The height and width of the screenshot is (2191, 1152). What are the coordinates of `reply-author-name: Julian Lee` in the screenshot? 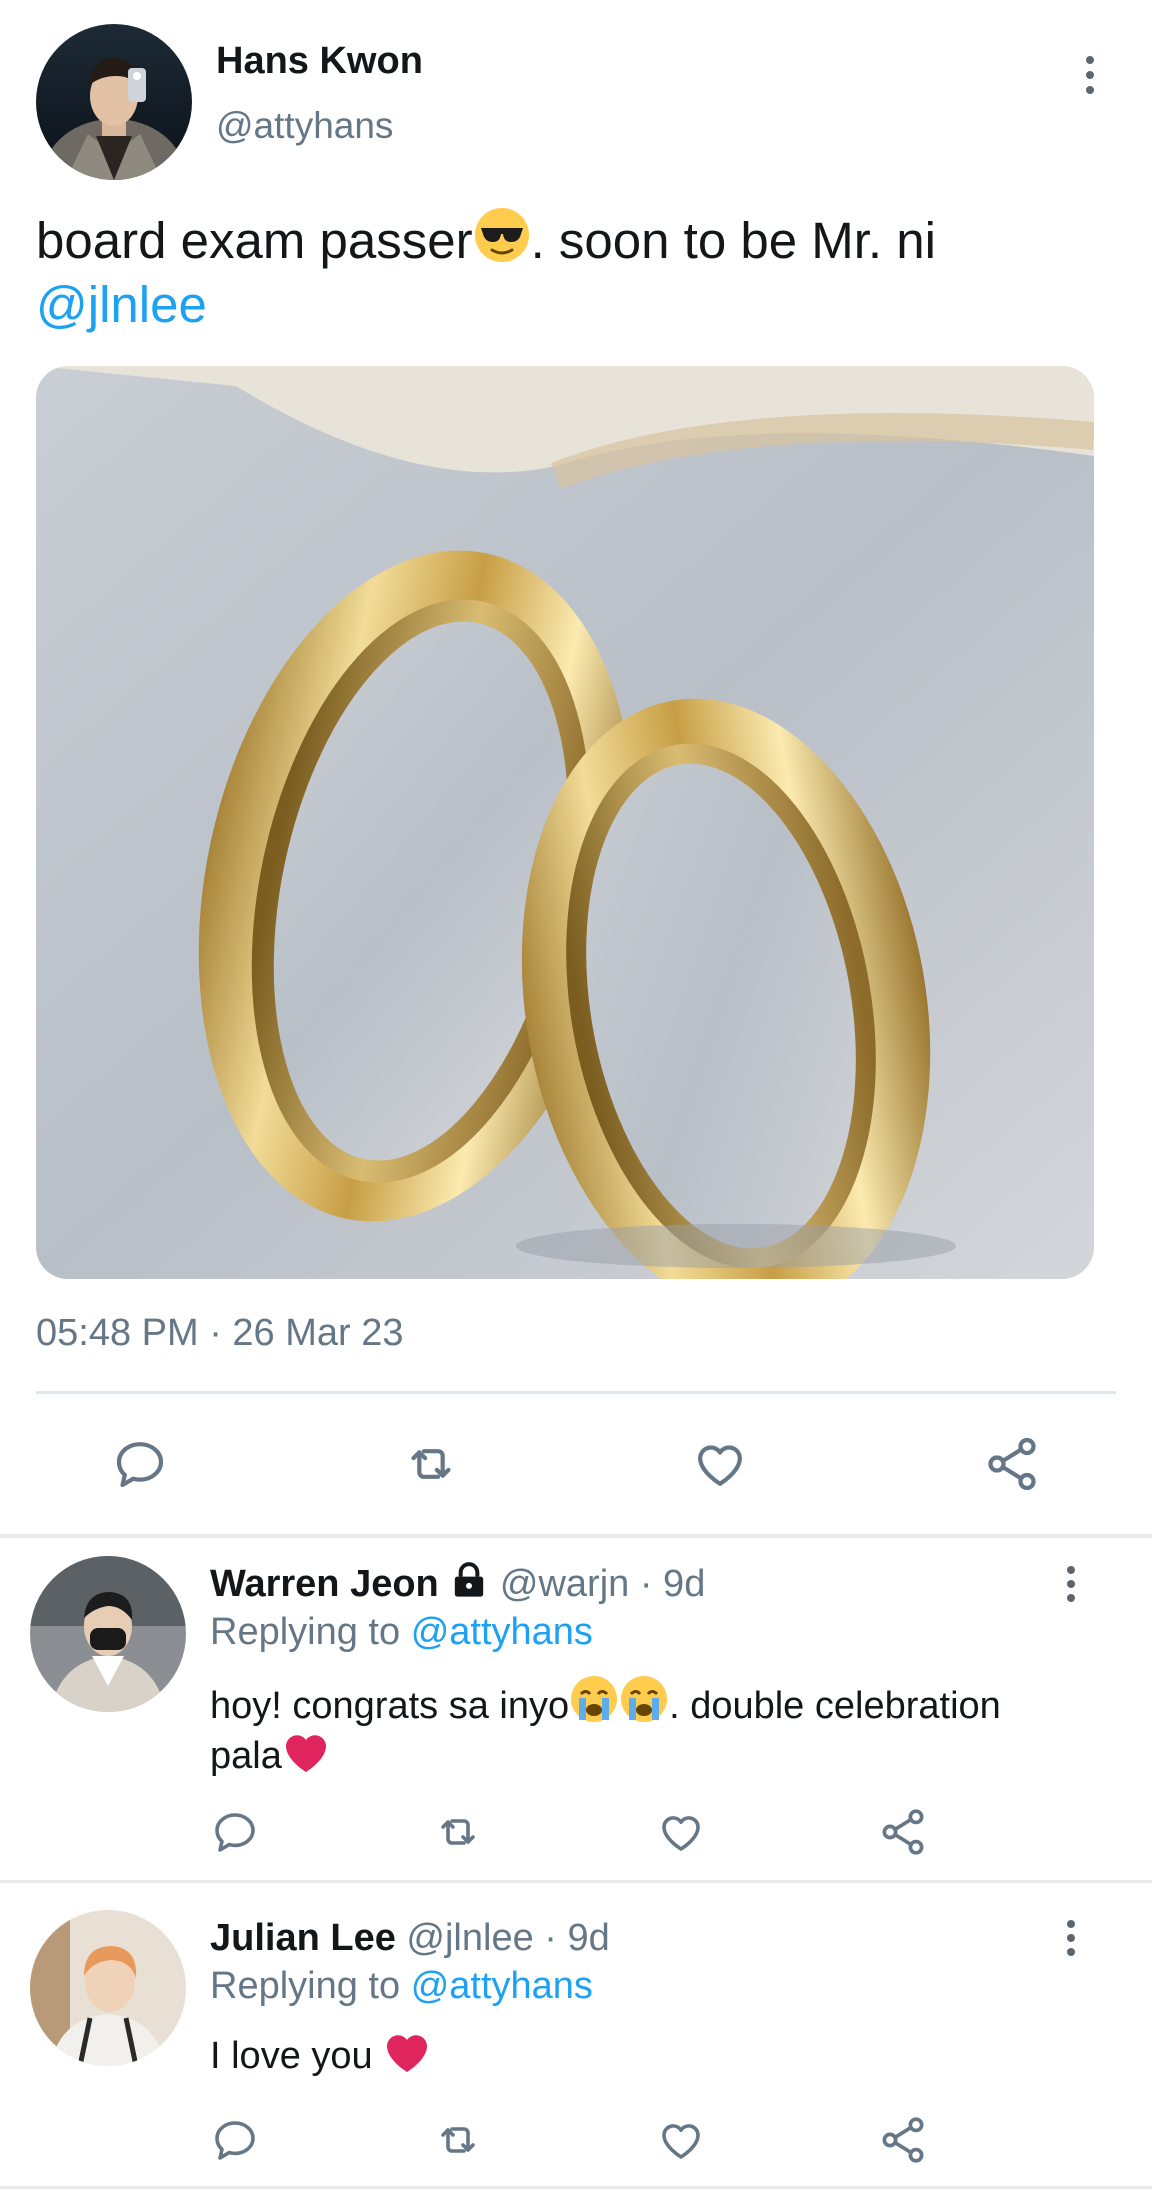 It's located at (303, 1938).